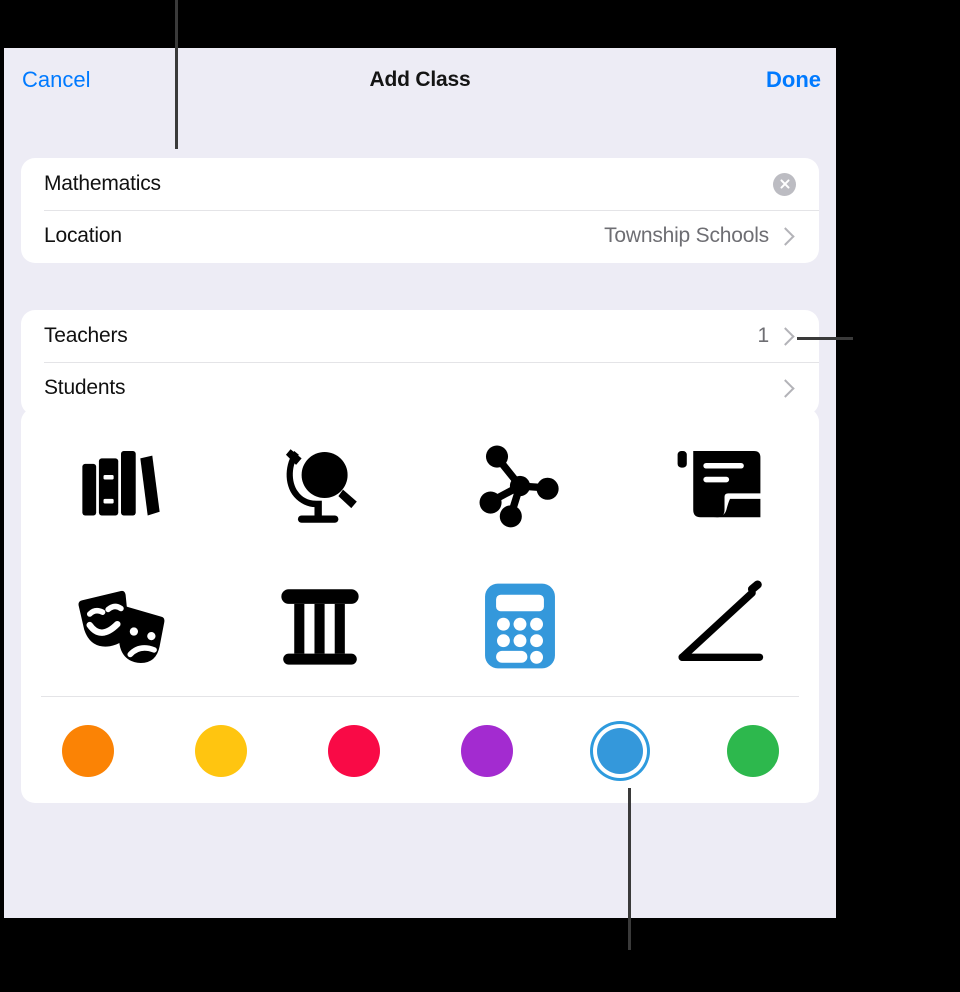 The image size is (960, 992). I want to click on icon-option-column, so click(321, 626).